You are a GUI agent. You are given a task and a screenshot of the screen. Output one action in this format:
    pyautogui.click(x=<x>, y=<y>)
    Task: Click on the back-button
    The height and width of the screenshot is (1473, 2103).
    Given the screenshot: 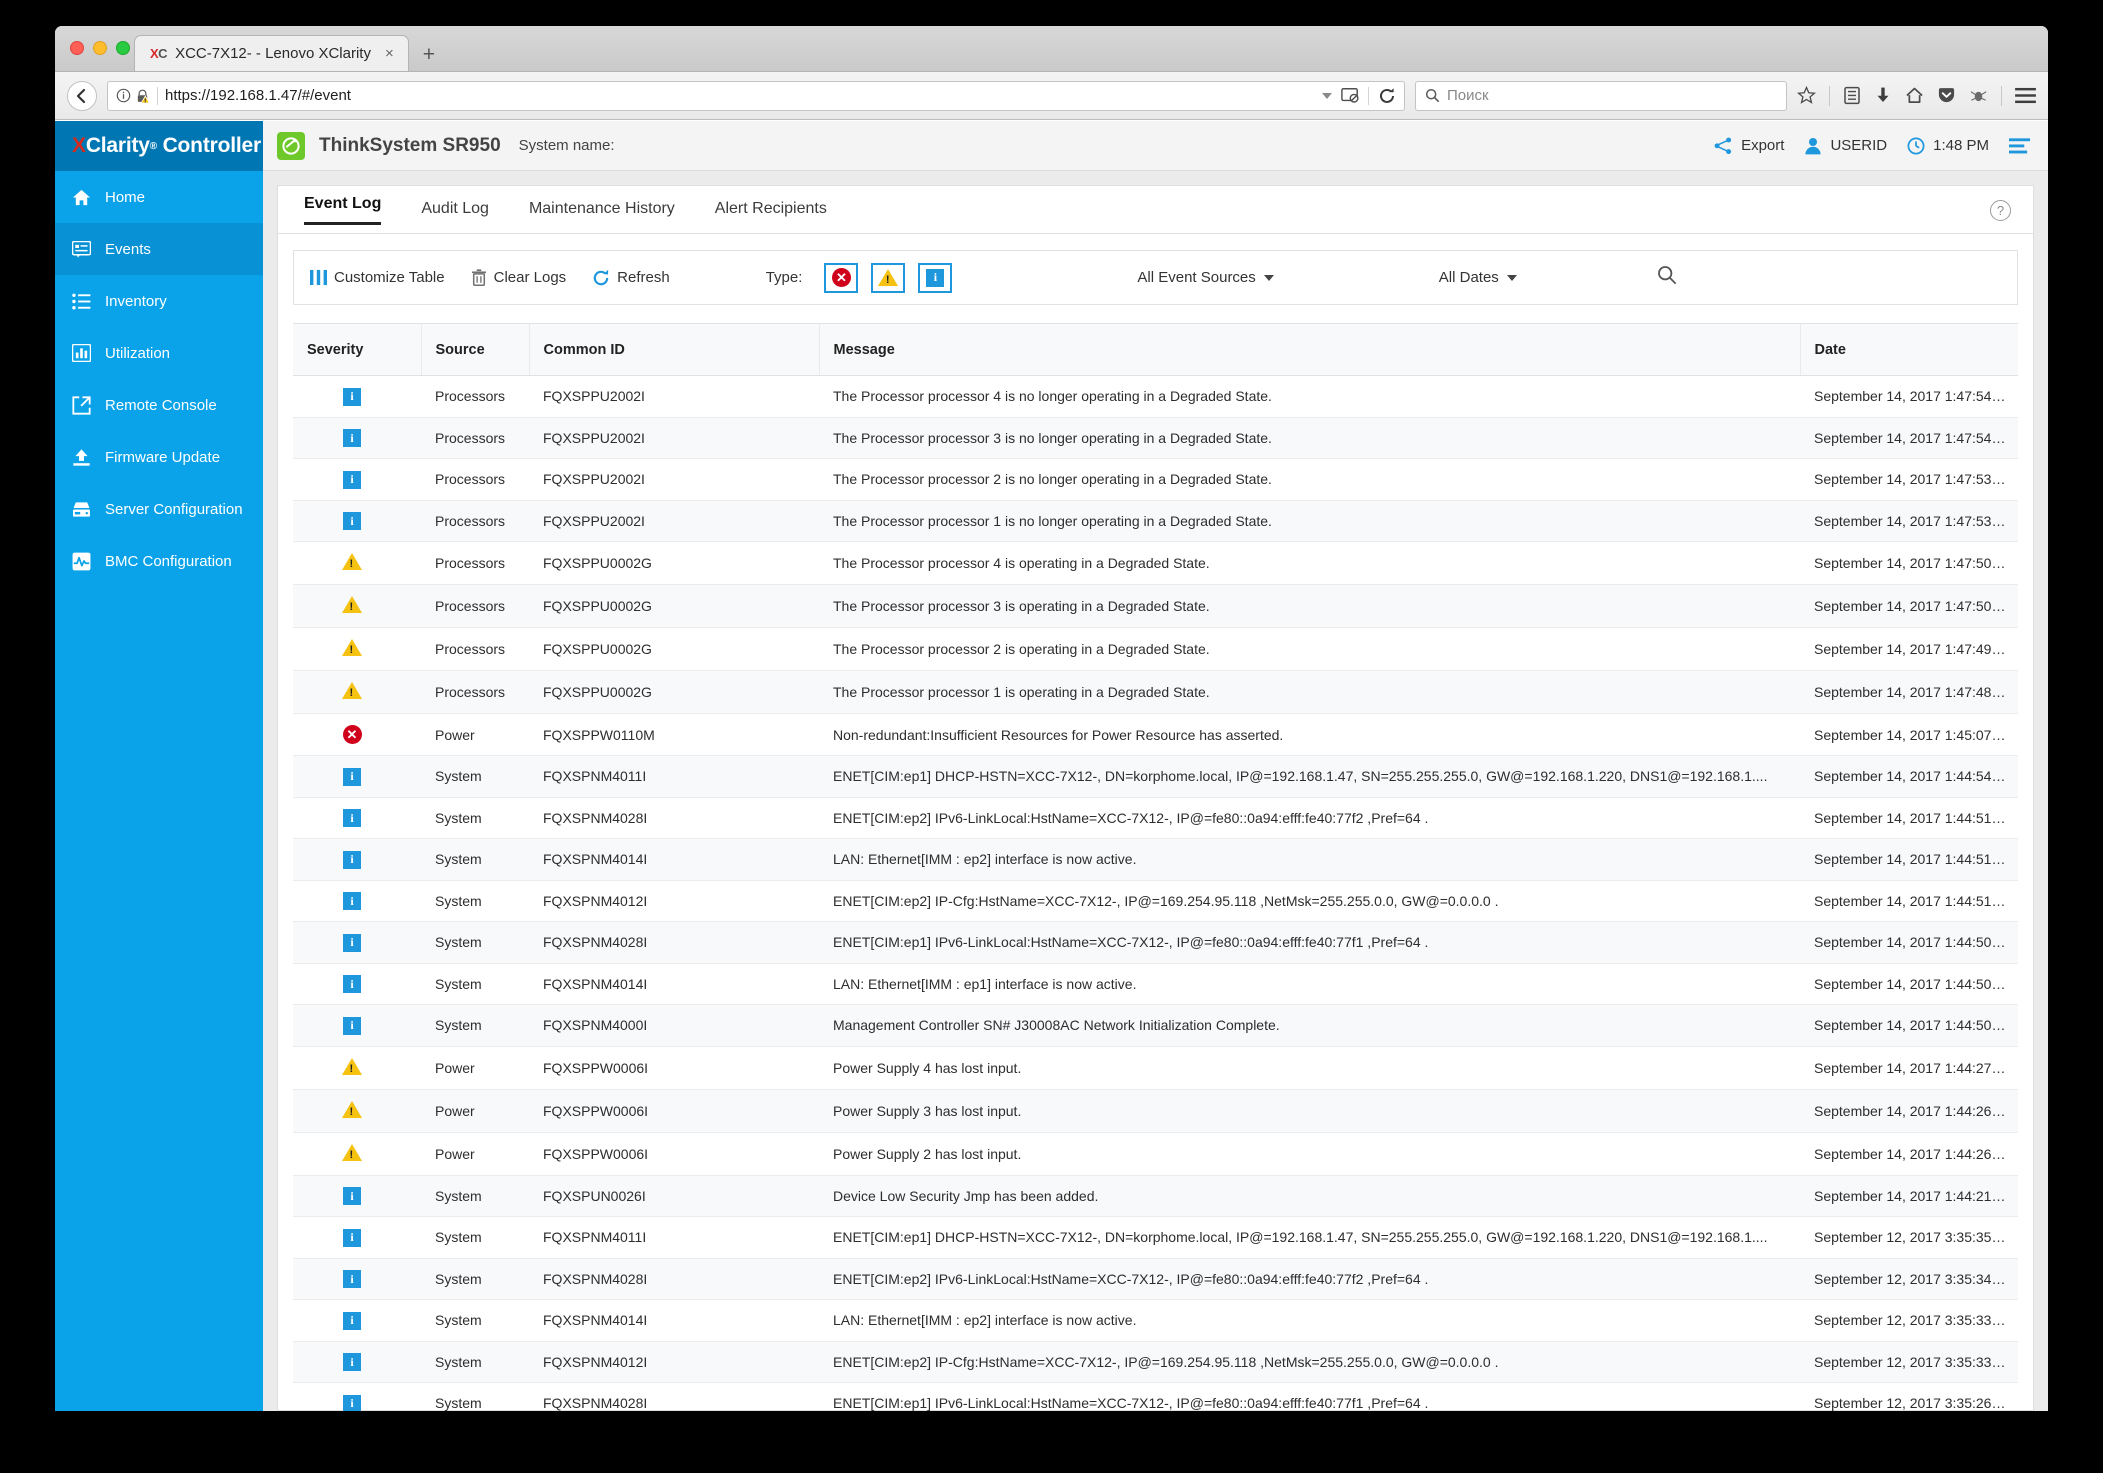 What is the action you would take?
    pyautogui.click(x=82, y=95)
    